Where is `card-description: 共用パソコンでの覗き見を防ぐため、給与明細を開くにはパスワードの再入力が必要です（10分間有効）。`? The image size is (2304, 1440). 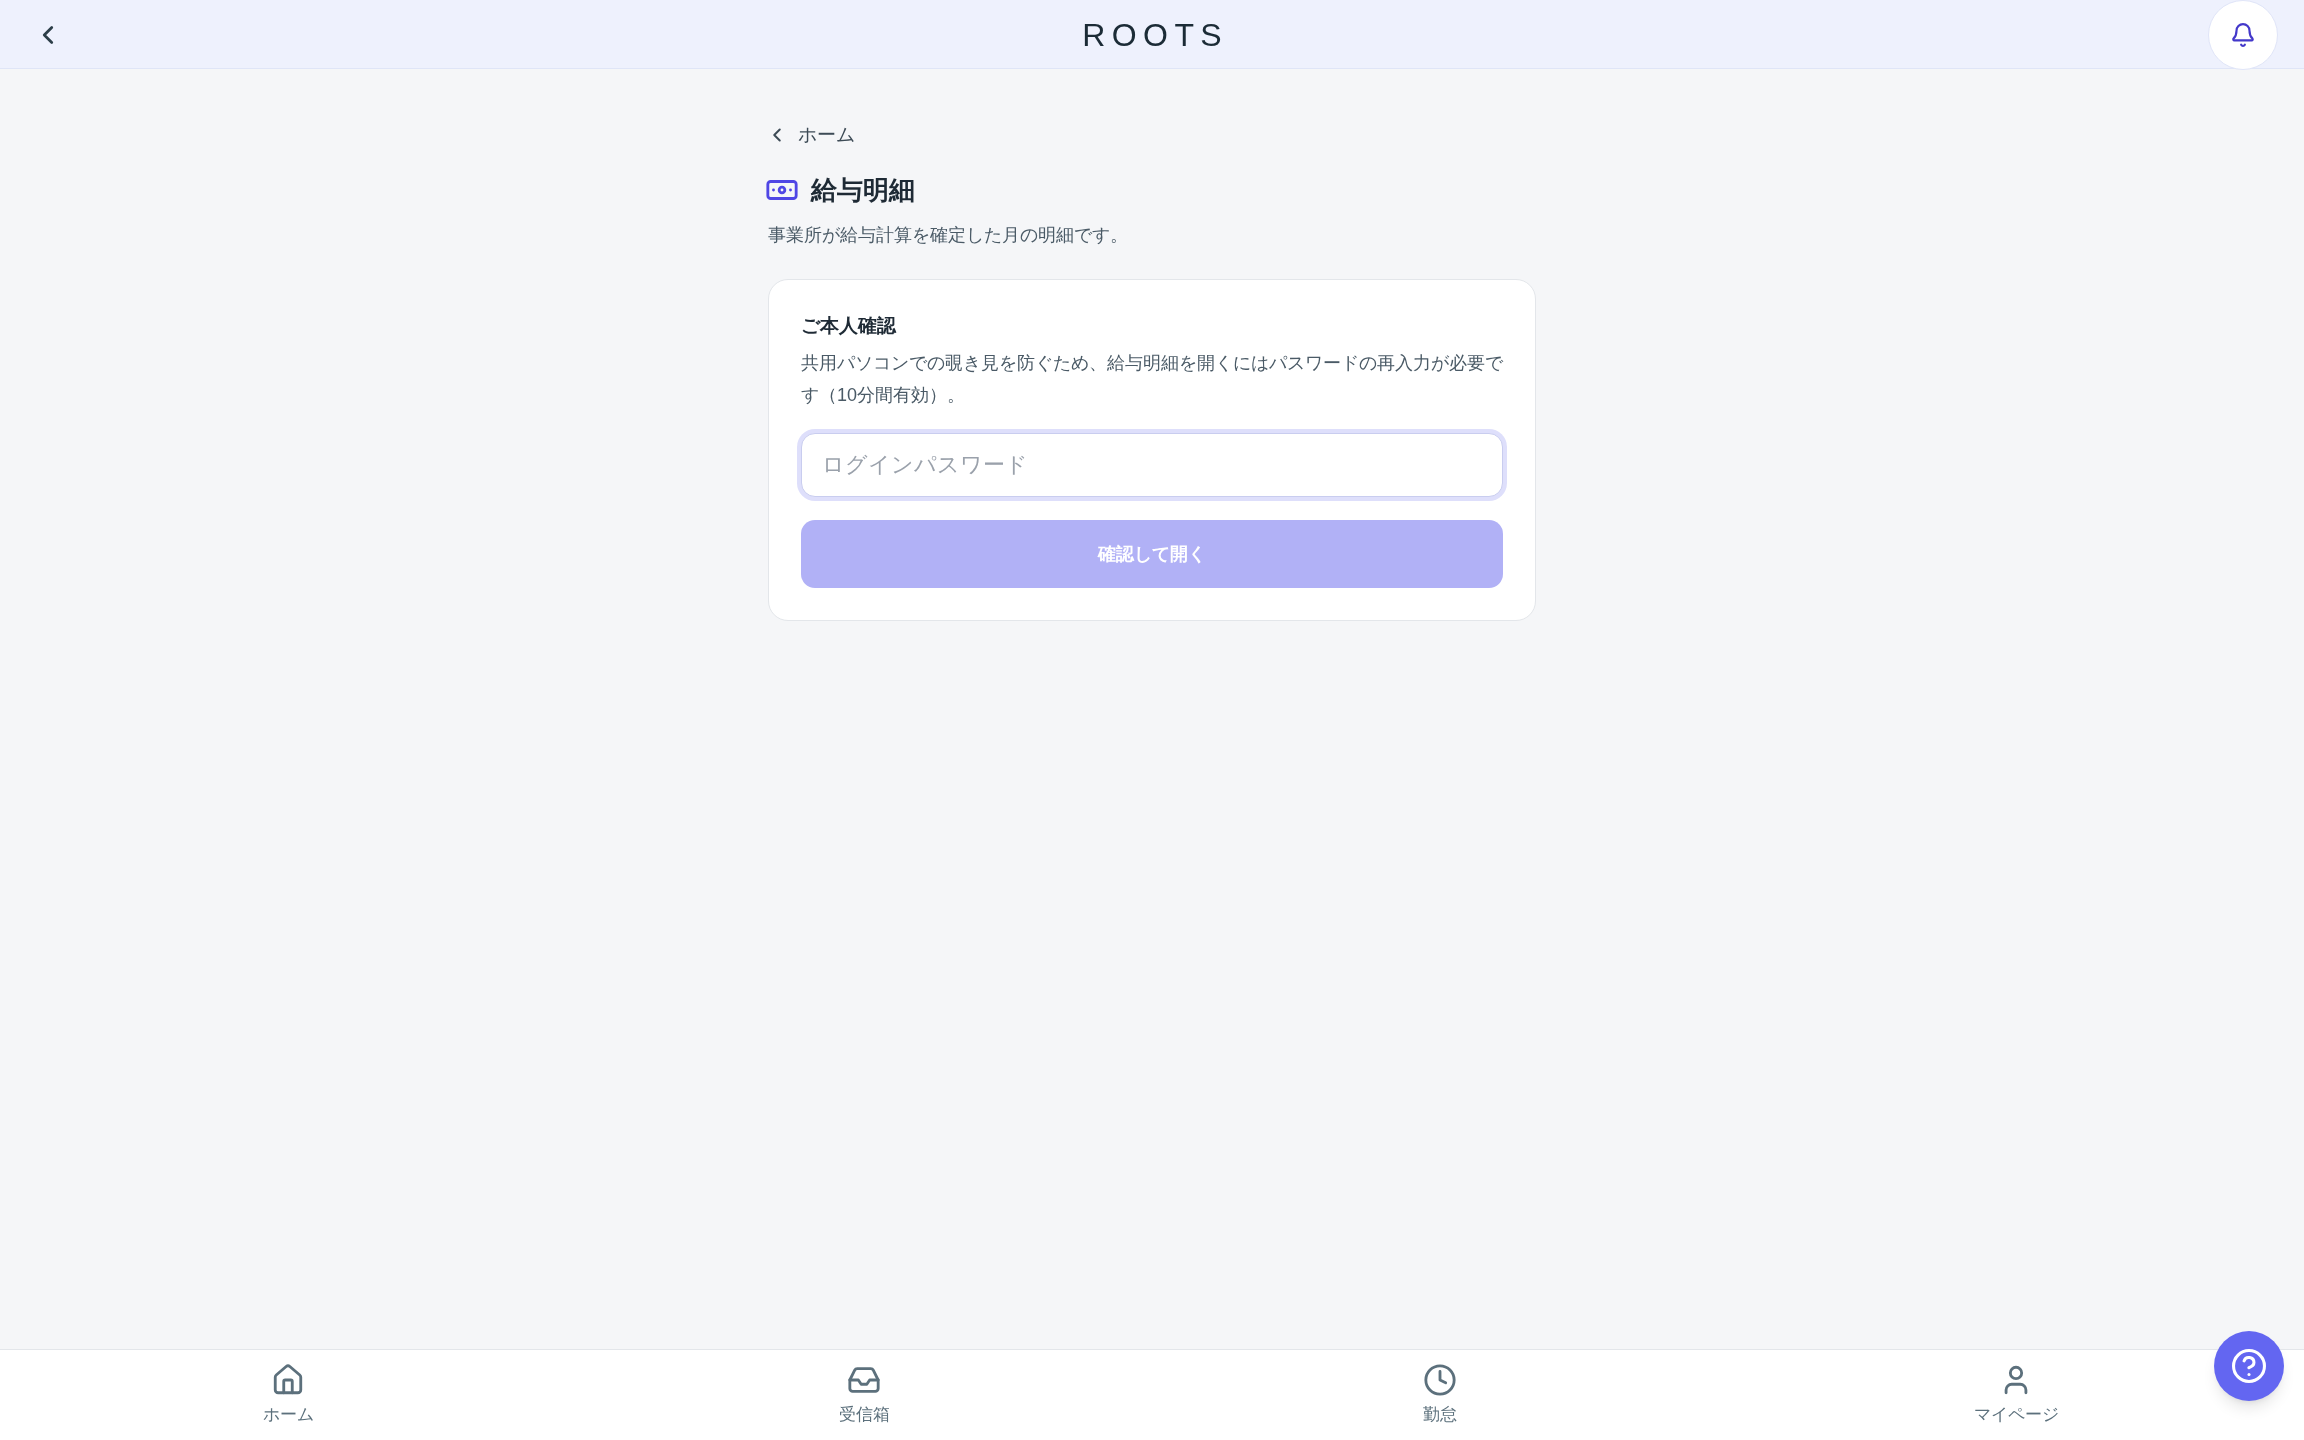 card-description: 共用パソコンでの覗き見を防ぐため、給与明細を開くにはパスワードの再入力が必要です（10分間有効）。 is located at coordinates (1152, 379).